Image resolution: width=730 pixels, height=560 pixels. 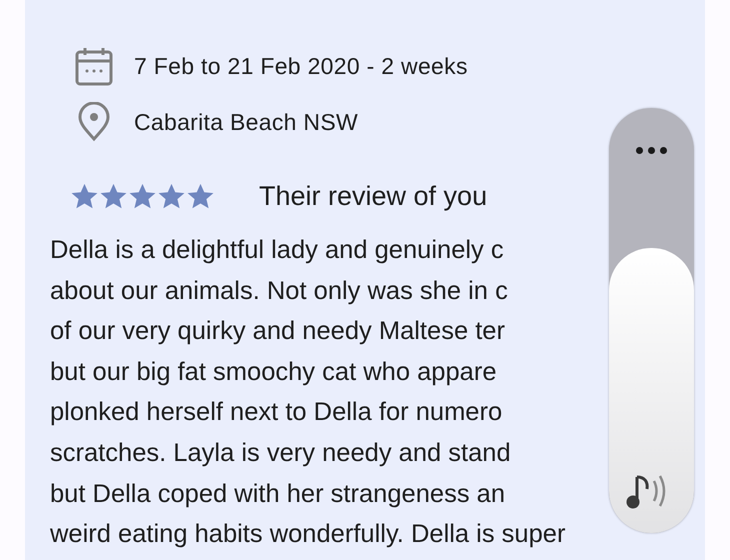 I want to click on calendar-icon, so click(x=94, y=66).